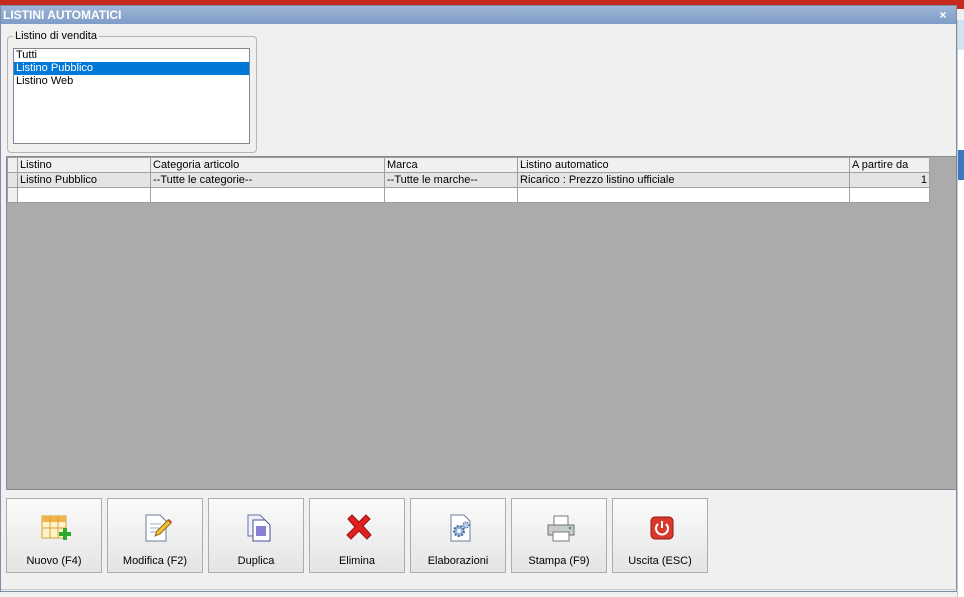  I want to click on process-gear-icon, so click(460, 528).